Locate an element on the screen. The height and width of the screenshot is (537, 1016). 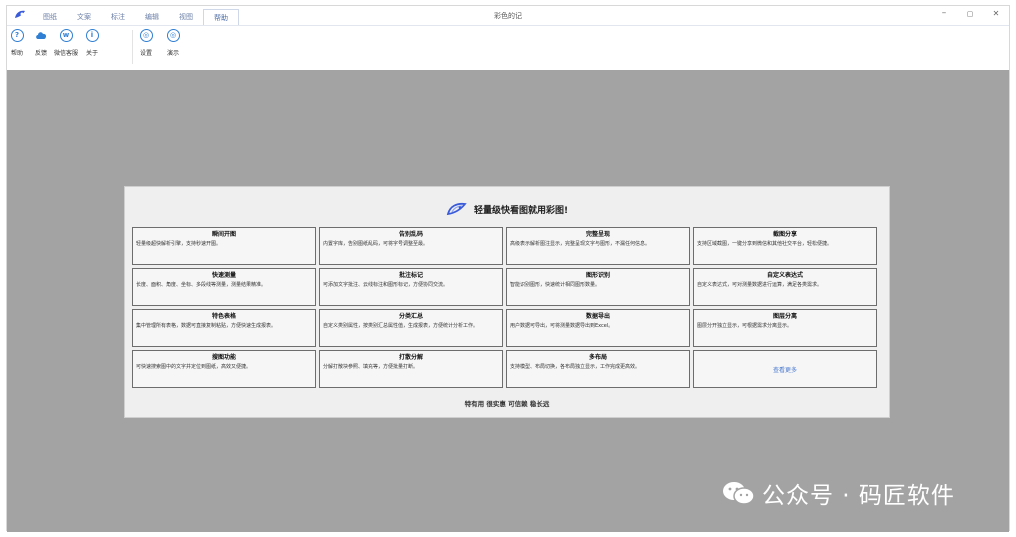
feature-card: 图形识别智能识别图形，快速统计相同图形数量。 is located at coordinates (598, 287).